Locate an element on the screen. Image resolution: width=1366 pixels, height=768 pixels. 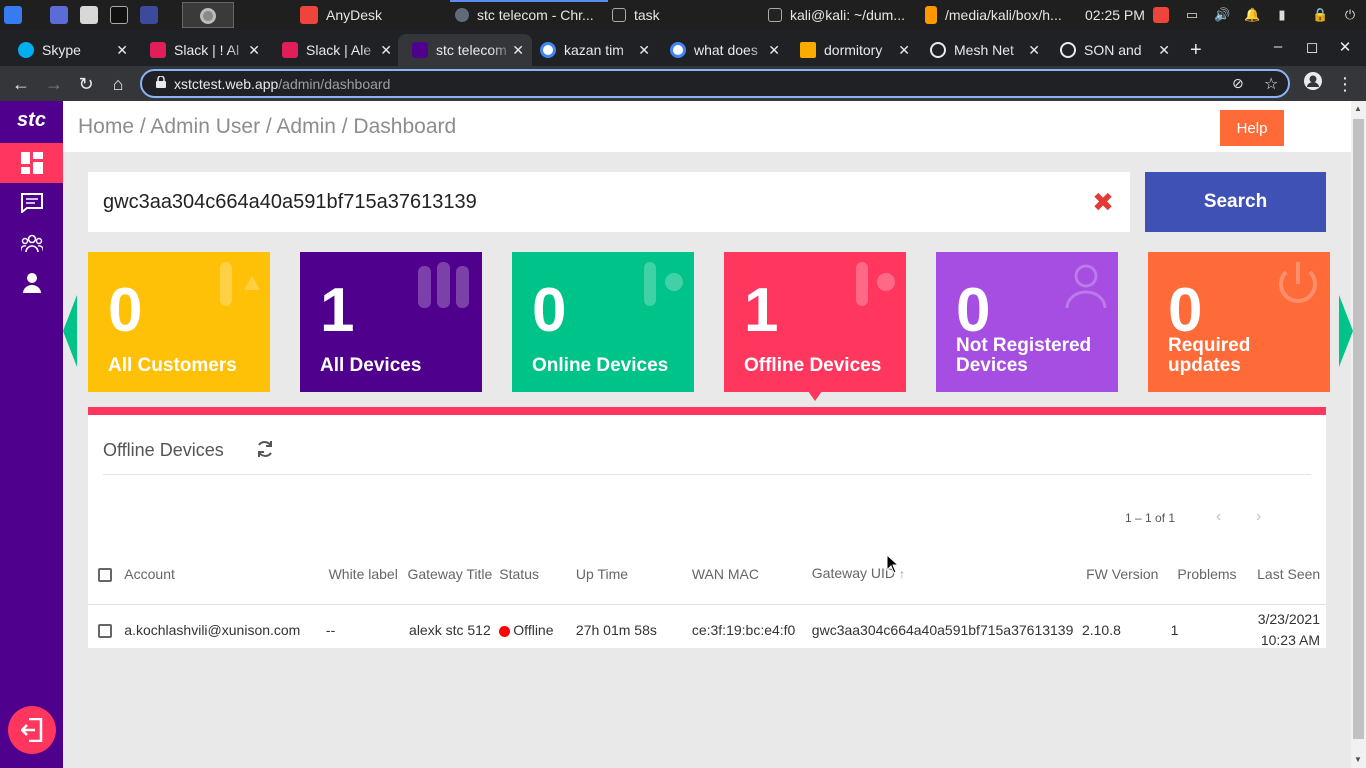
card-all-devices: 1 All Devices is located at coordinates (391, 322).